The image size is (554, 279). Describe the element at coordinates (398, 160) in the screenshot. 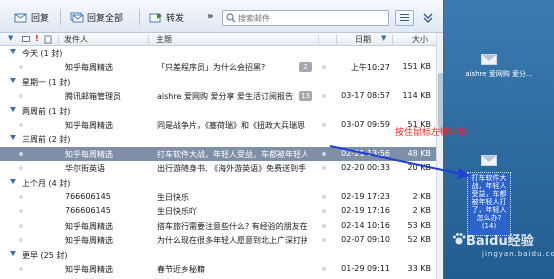

I see `arrow-icon` at that location.